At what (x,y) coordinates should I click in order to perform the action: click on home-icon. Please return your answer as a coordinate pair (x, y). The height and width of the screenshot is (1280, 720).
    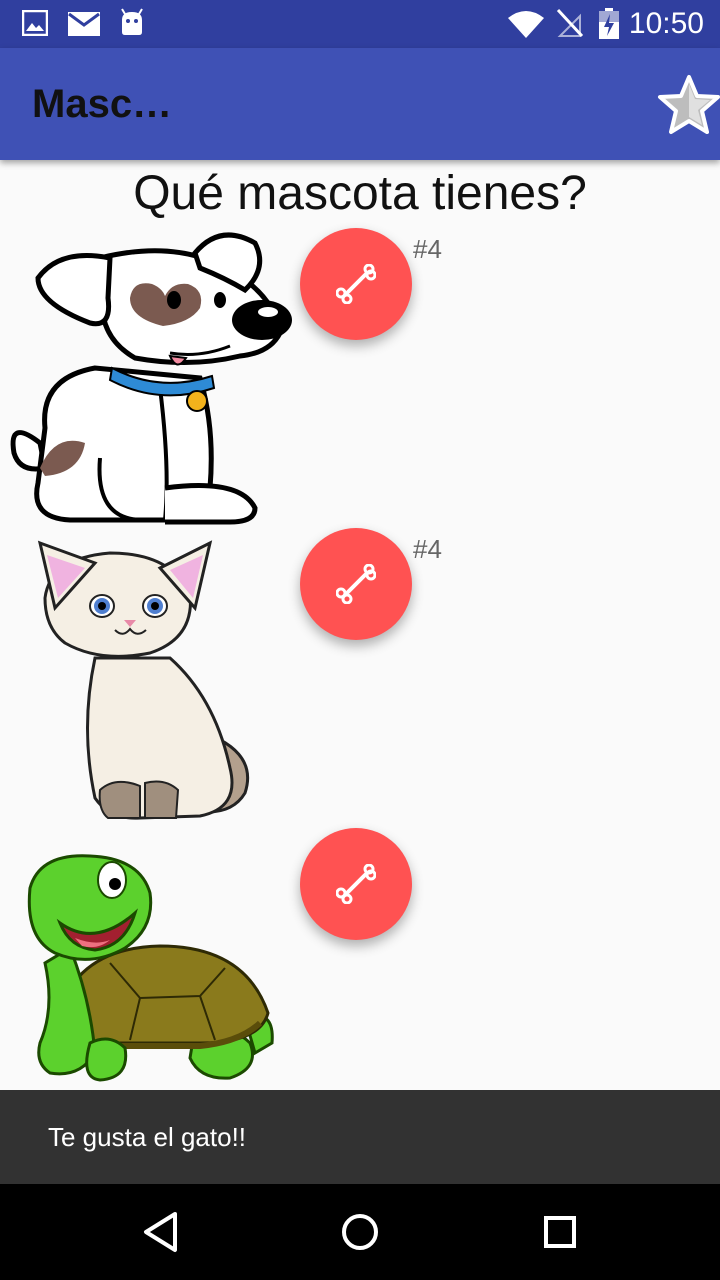
    Looking at the image, I should click on (360, 1234).